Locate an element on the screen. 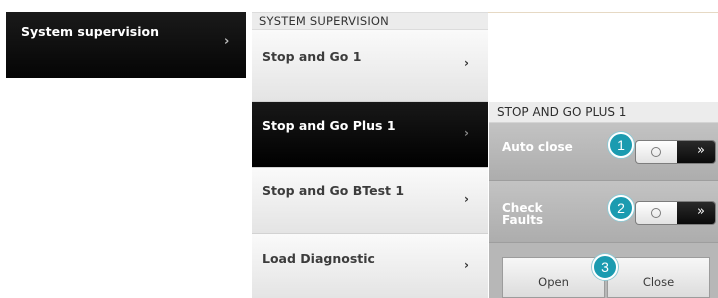  callout-number: 2 is located at coordinates (621, 208).